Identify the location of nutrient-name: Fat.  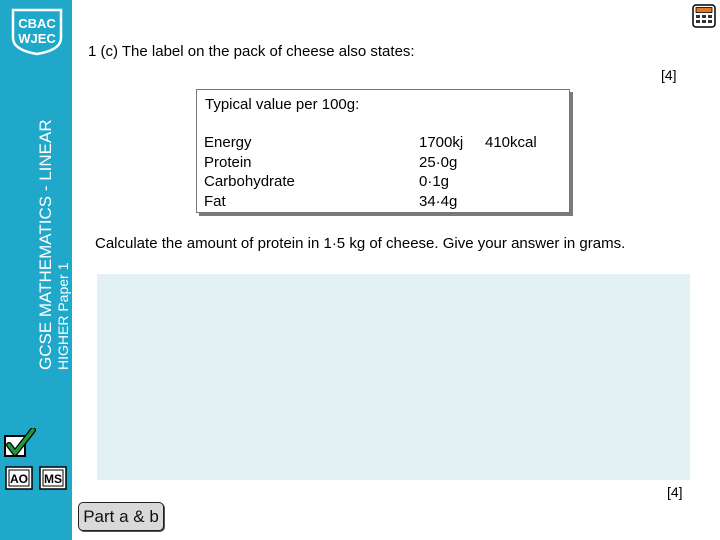
(215, 201).